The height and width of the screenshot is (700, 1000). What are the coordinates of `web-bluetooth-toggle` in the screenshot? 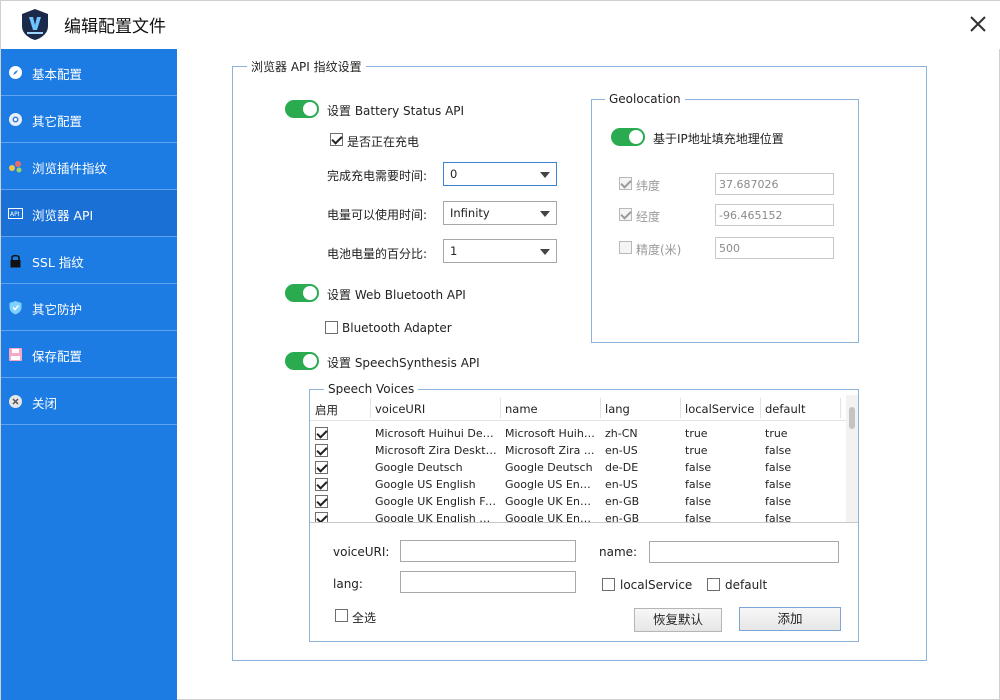 It's located at (302, 293).